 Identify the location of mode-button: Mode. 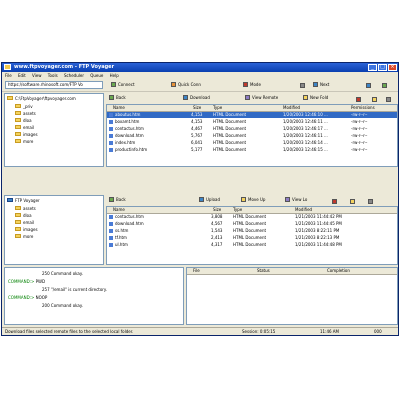
(251, 85).